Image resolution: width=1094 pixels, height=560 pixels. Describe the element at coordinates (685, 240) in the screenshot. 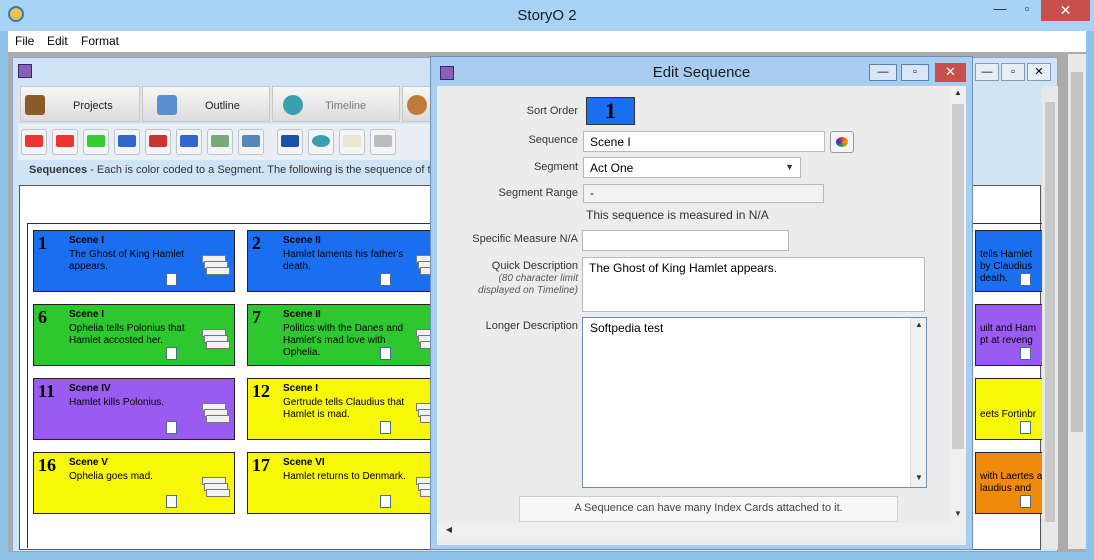

I see `specific-measure-input` at that location.